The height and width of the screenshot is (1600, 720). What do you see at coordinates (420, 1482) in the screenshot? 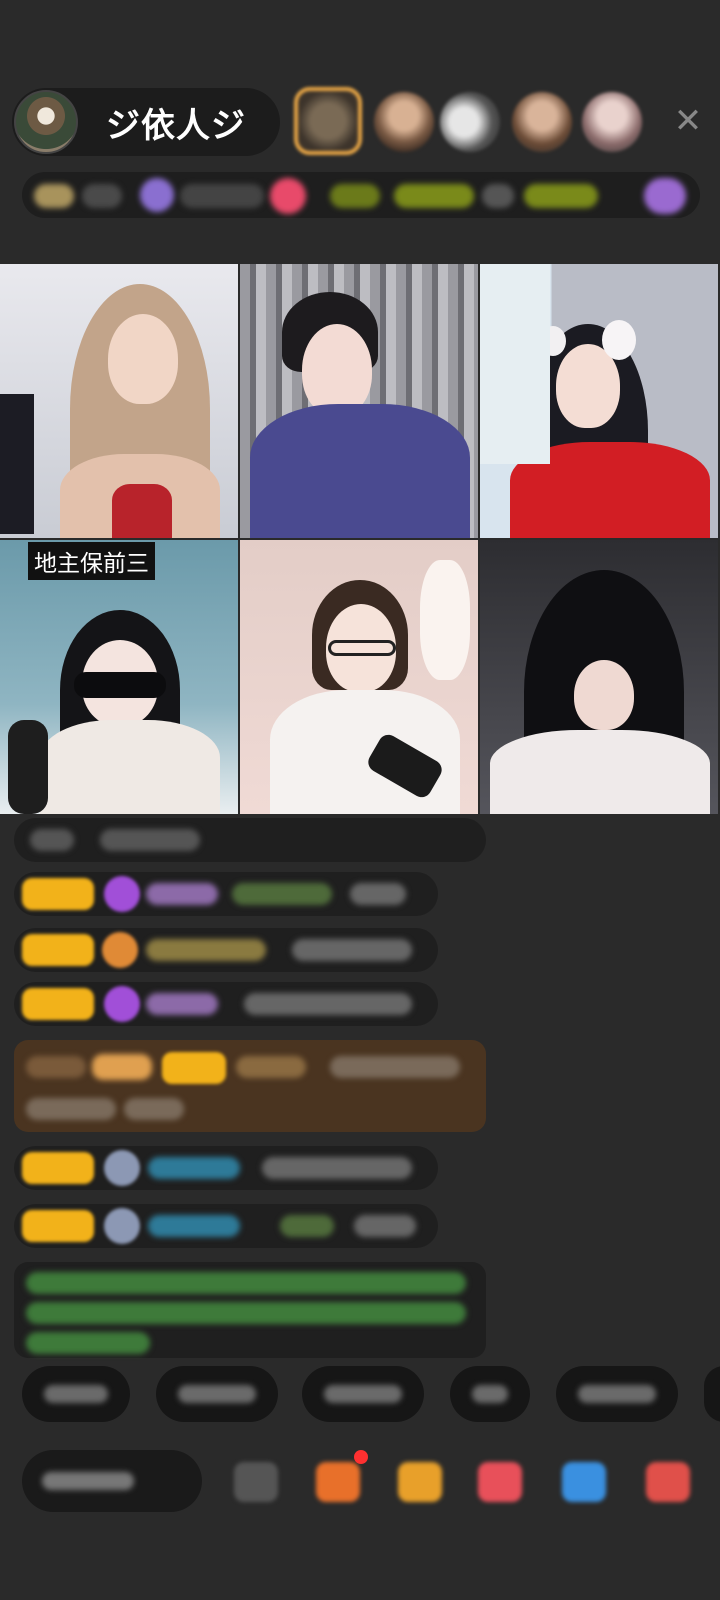
I see `gift-box-icon` at bounding box center [420, 1482].